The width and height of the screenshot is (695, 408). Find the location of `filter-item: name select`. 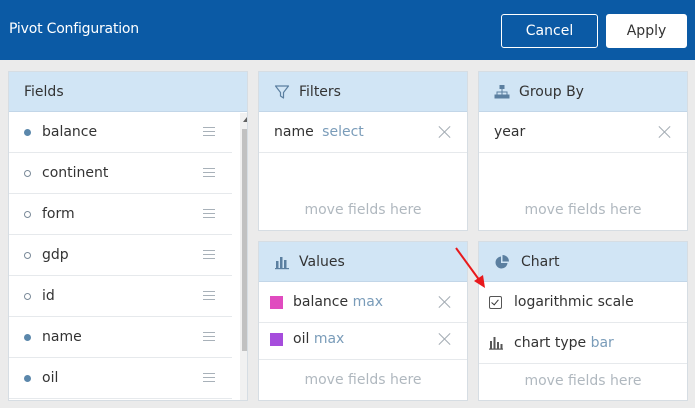

filter-item: name select is located at coordinates (363, 132).